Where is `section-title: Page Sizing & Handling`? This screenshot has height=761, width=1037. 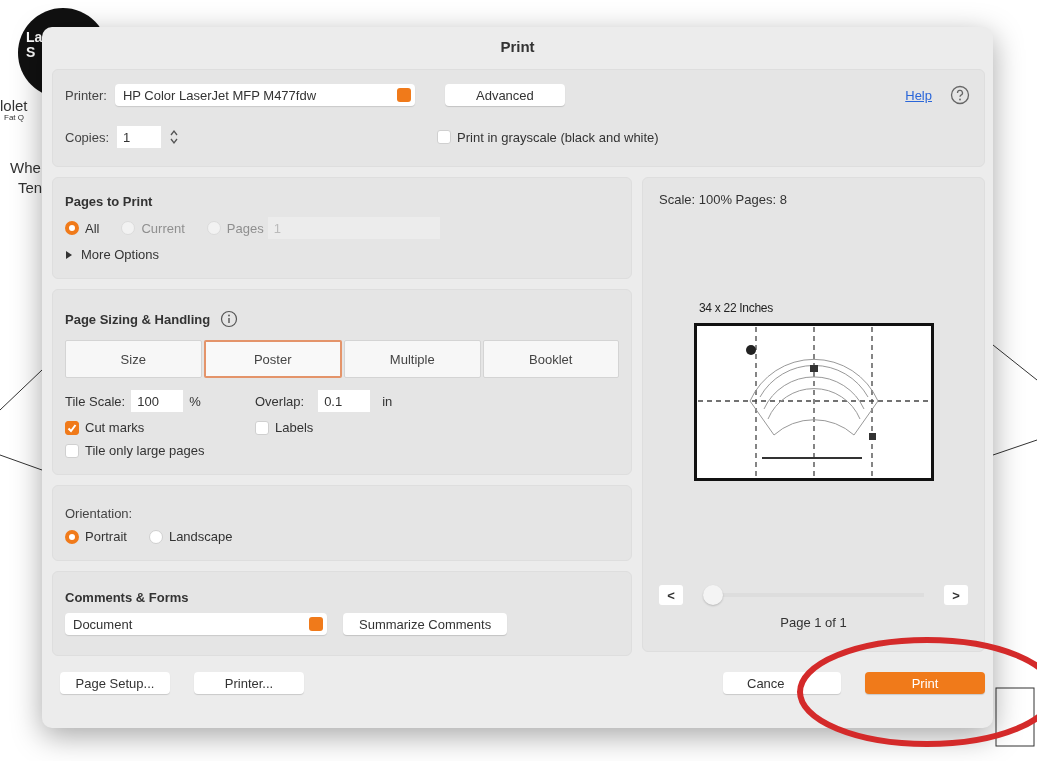
section-title: Page Sizing & Handling is located at coordinates (138, 319).